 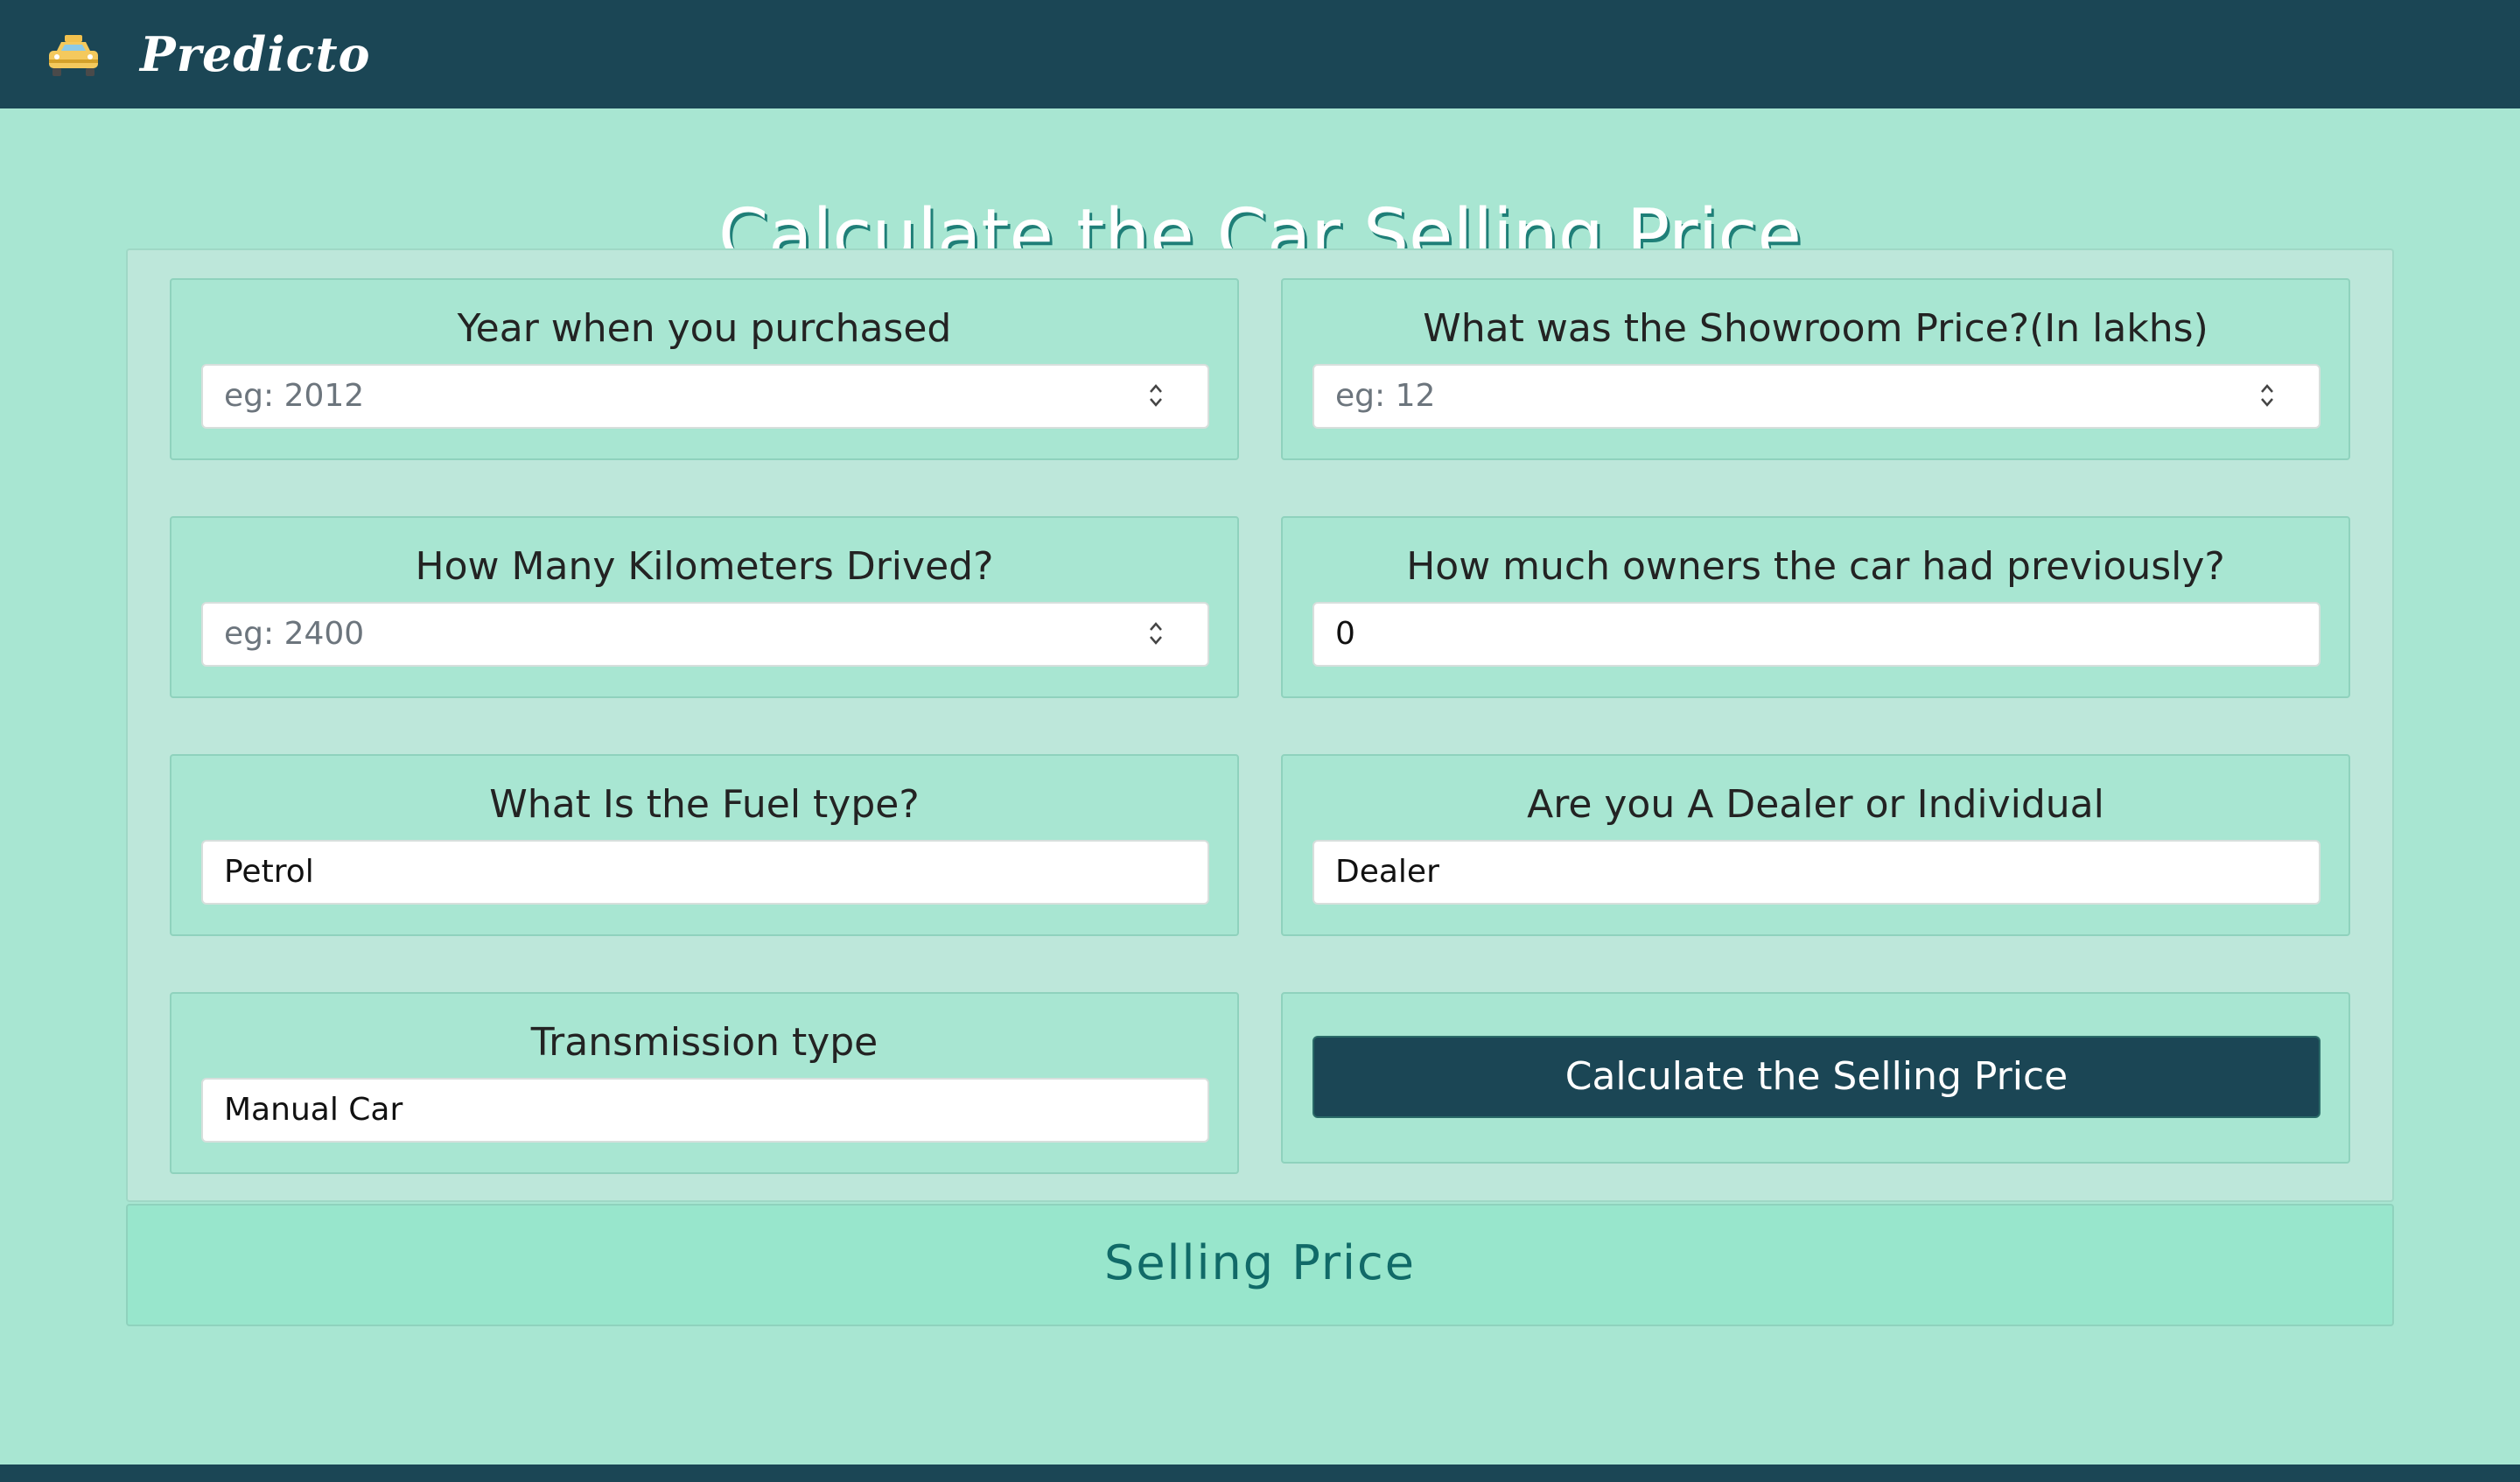 What do you see at coordinates (705, 396) in the screenshot?
I see `year-input: eg: 2012` at bounding box center [705, 396].